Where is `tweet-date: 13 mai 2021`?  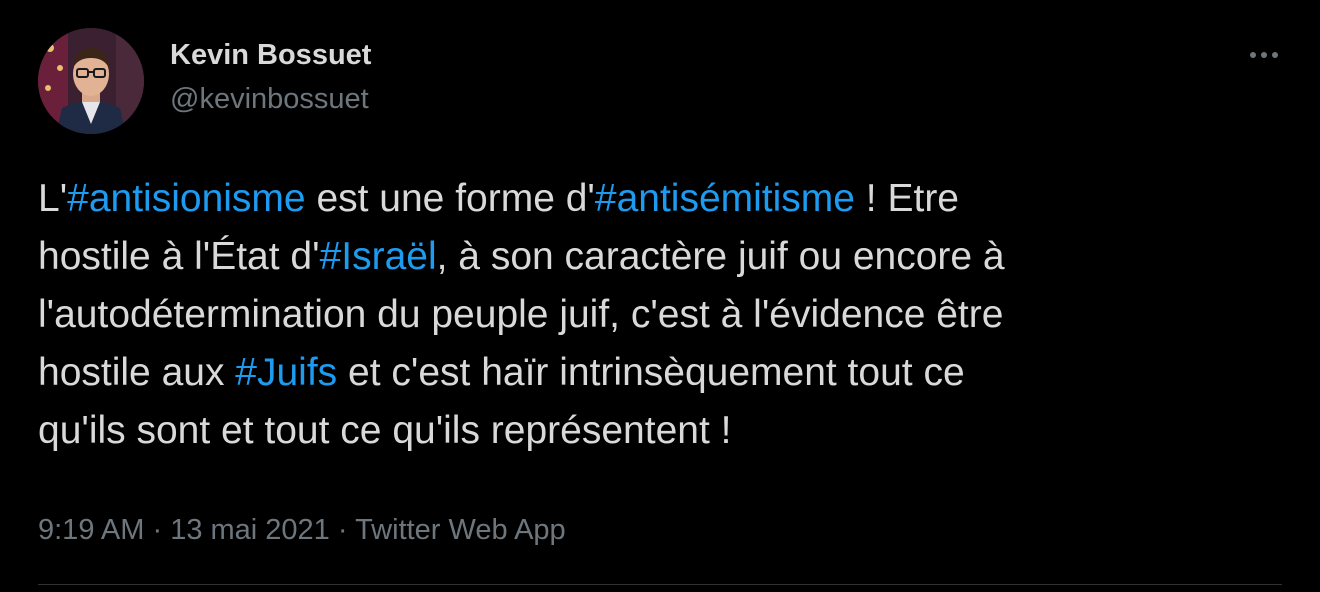 tweet-date: 13 mai 2021 is located at coordinates (250, 530).